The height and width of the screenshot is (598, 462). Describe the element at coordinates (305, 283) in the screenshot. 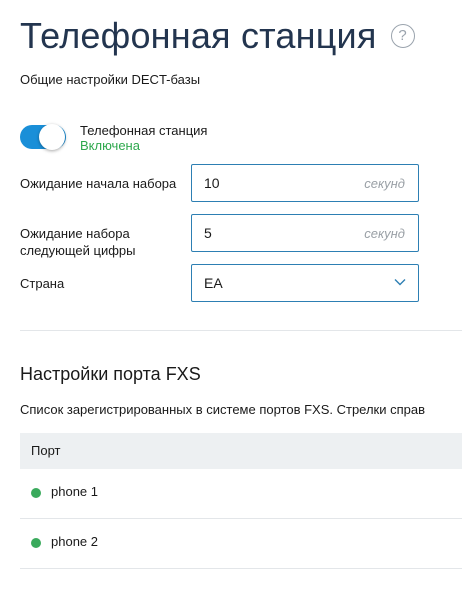

I see `country-select: EA` at that location.